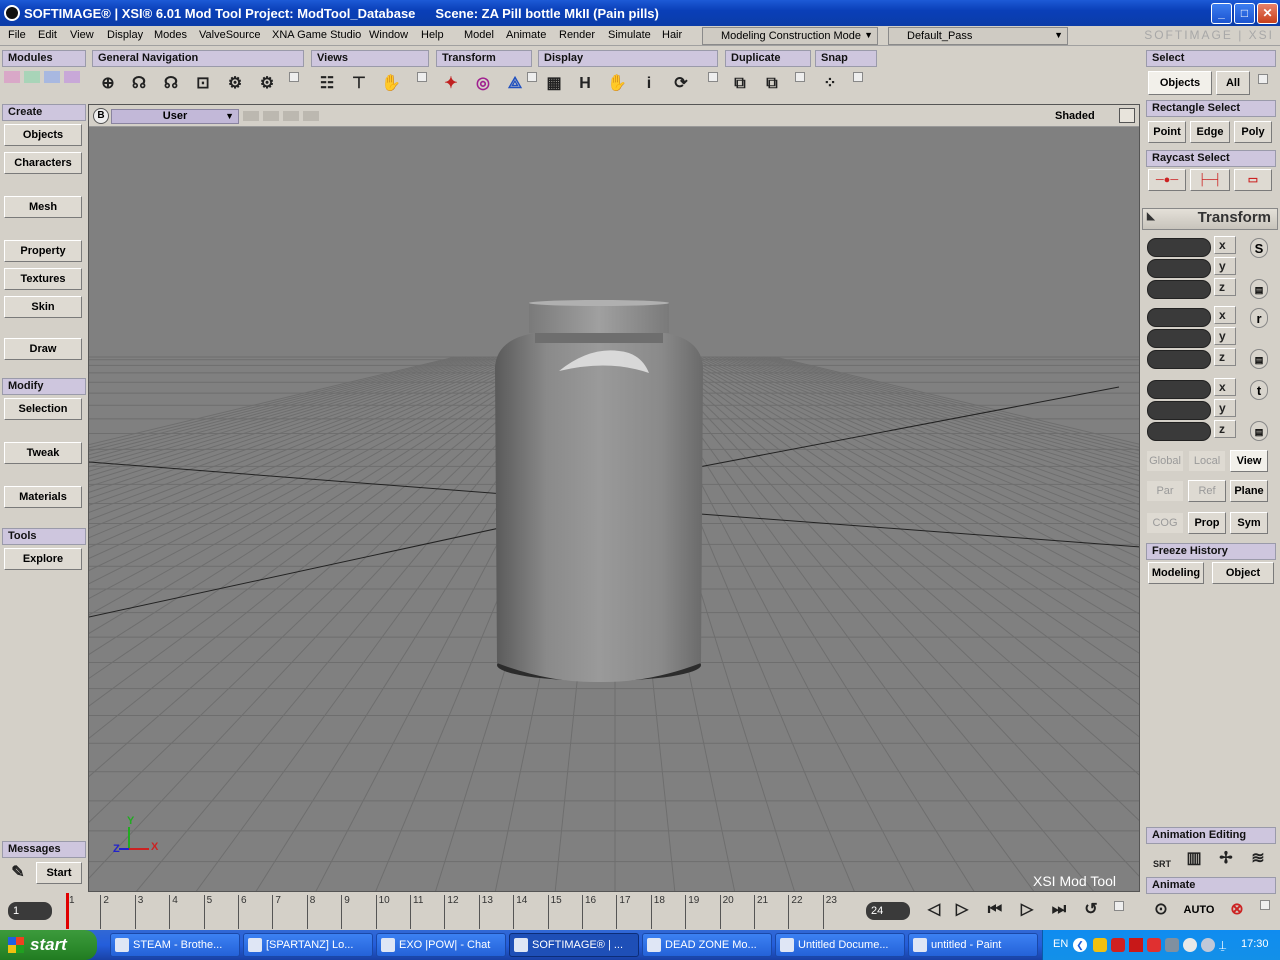 This screenshot has width=1280, height=960. Describe the element at coordinates (1161, 910) in the screenshot. I see `key-search-icon: ⊙` at that location.